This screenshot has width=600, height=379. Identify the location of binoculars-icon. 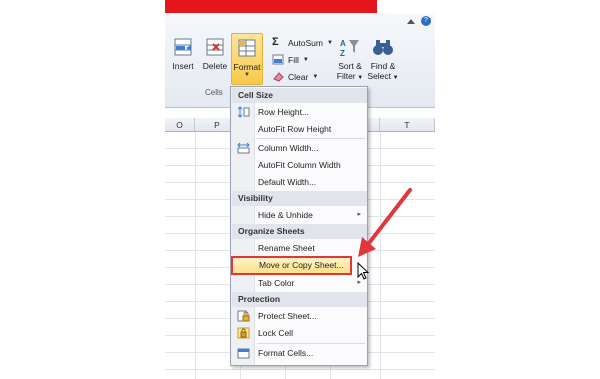
(383, 47).